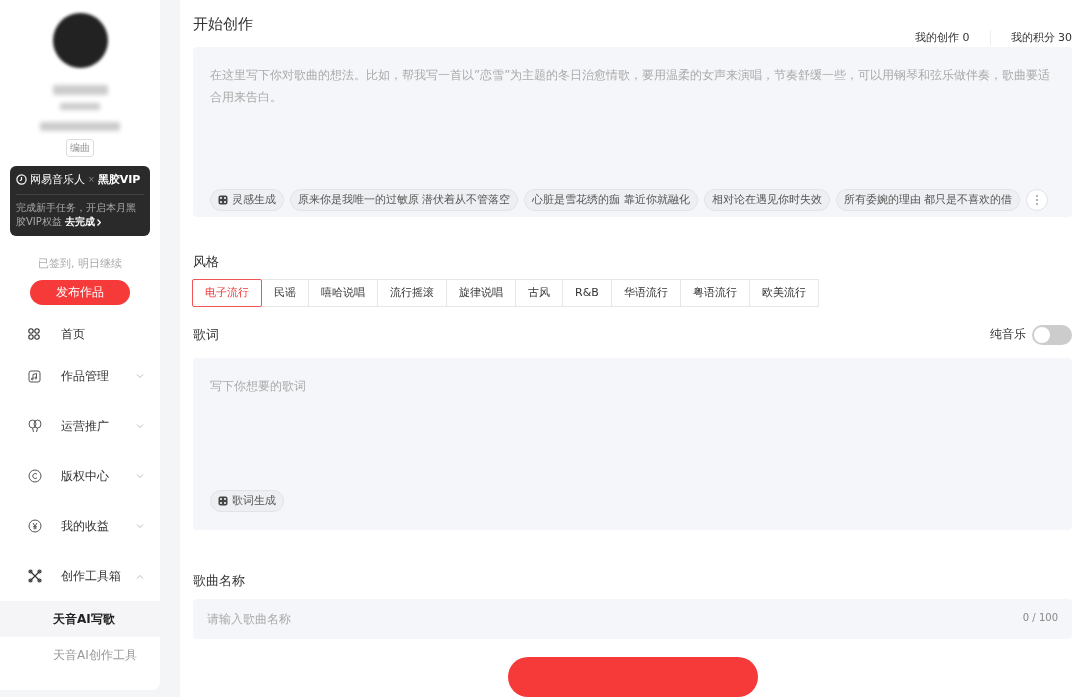 This screenshot has height=697, width=1080. What do you see at coordinates (783, 292) in the screenshot?
I see `style-tab: 欧美流行` at bounding box center [783, 292].